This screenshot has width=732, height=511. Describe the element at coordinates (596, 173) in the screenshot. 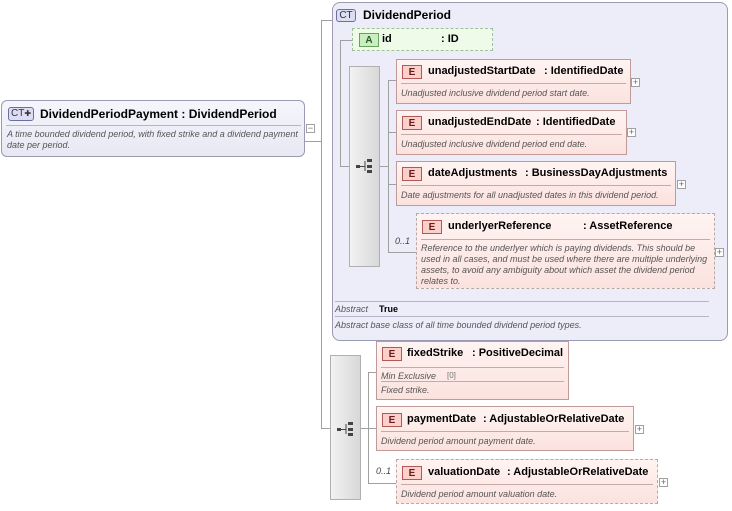

I see `element-type: : BusinessDayAdjustments` at that location.